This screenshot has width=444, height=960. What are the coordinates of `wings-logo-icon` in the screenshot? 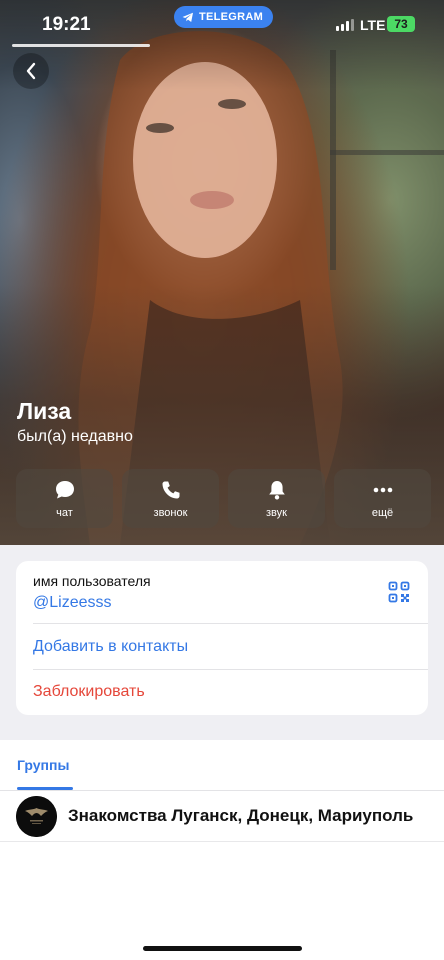 It's located at (36, 816).